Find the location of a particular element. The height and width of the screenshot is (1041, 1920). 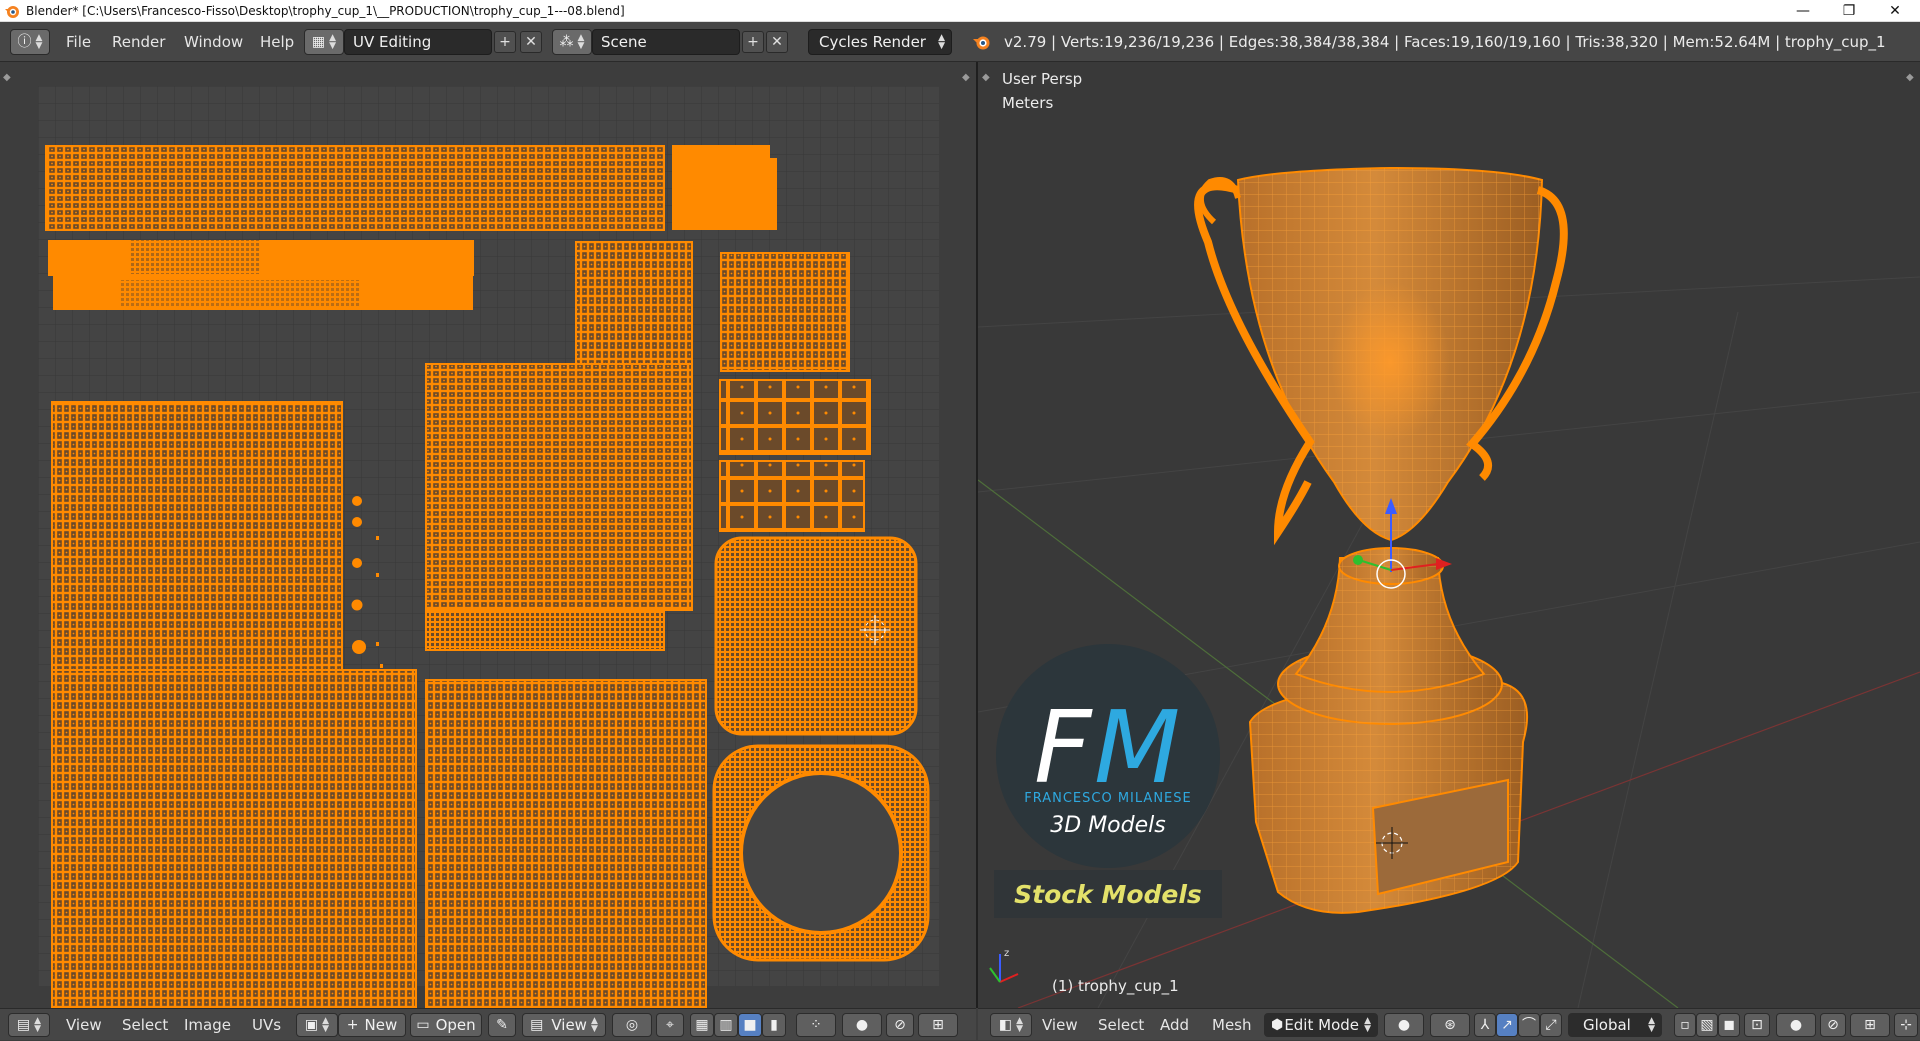

transform-orientation-dropdown: Global ▲ ▼ is located at coordinates (1615, 1025).